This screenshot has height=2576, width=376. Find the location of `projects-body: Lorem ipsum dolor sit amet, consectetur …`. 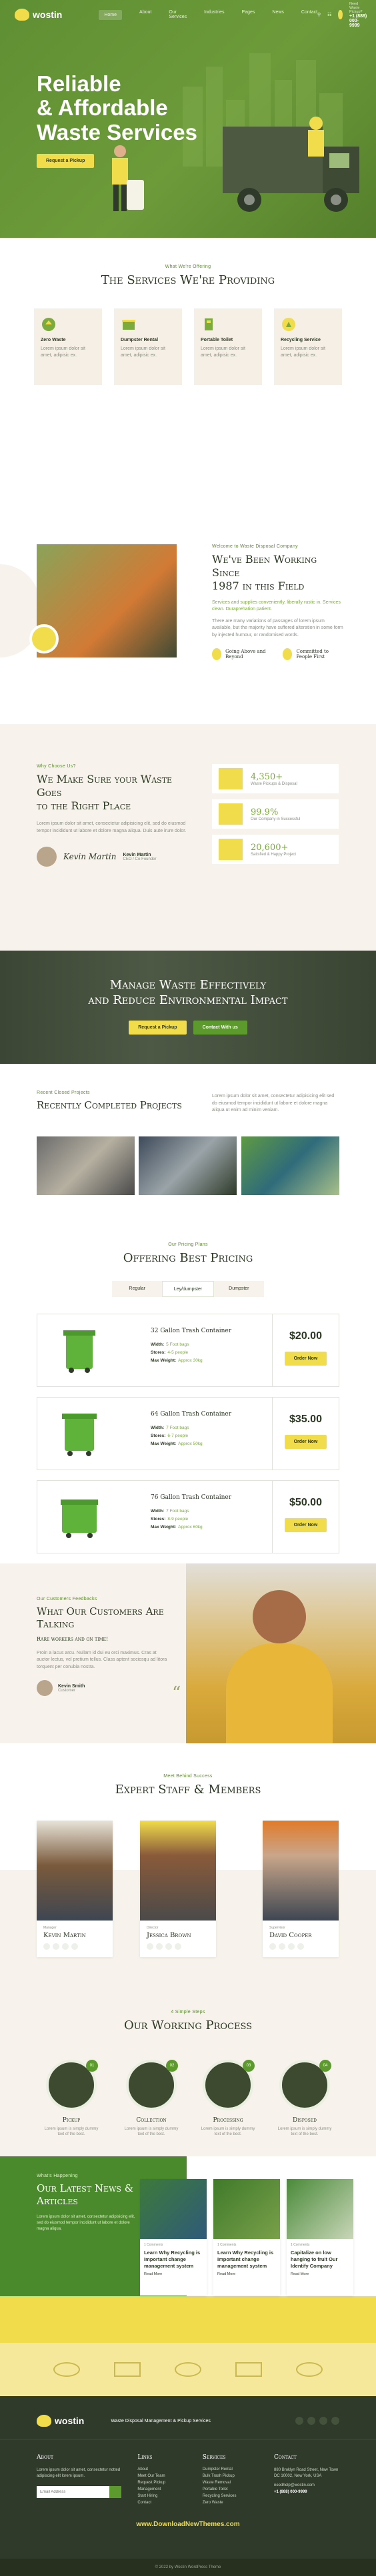

projects-body: Lorem ipsum dolor sit amet, consectetur … is located at coordinates (273, 1103).